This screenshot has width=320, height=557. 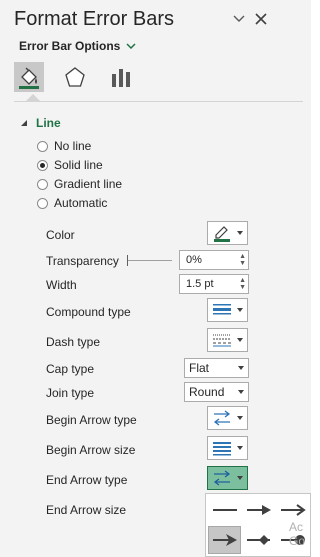 I want to click on width-value: 1.5 pt, so click(x=200, y=284).